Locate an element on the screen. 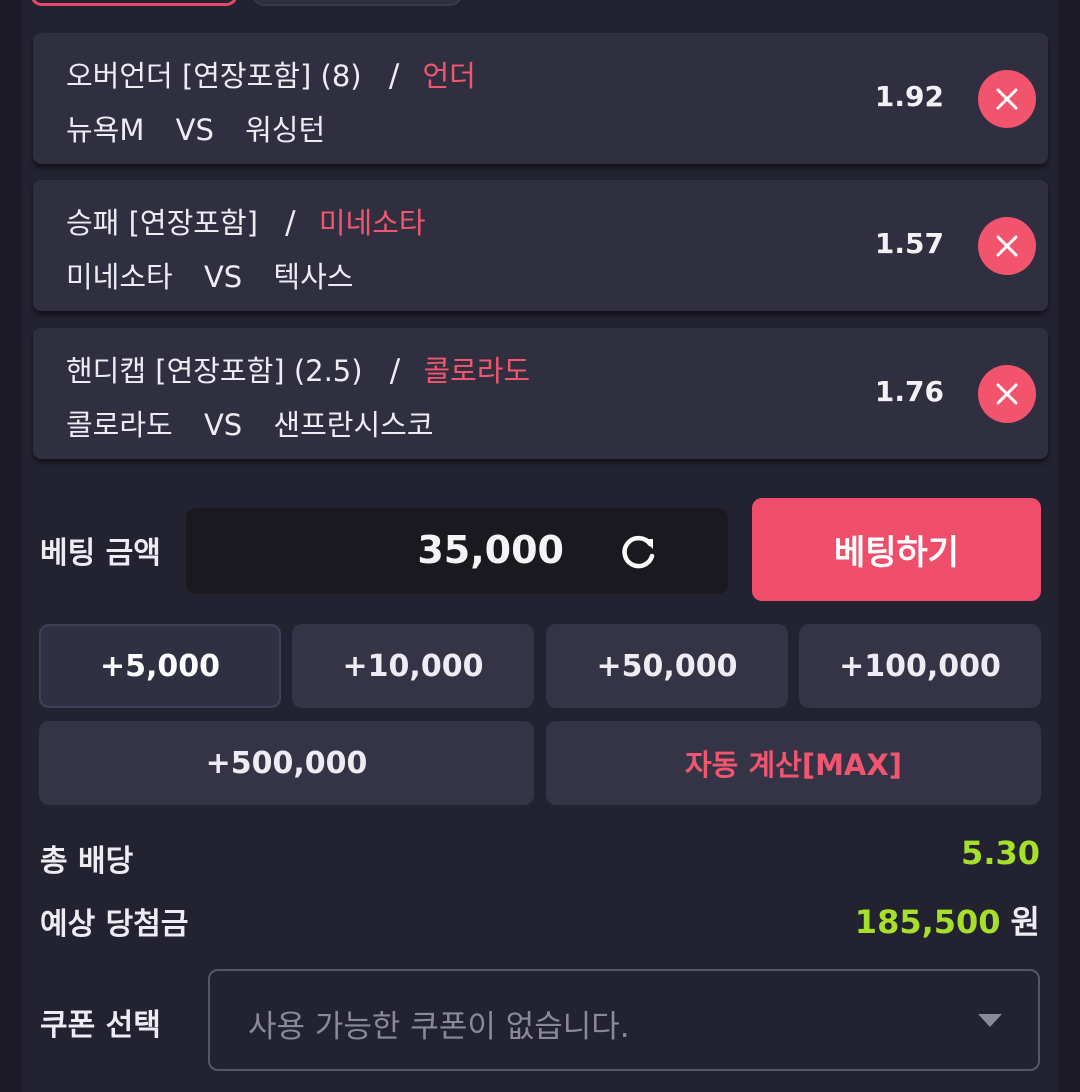  bet-market-line: 핸디캡 [연장포함] (2.5) / 콜로라도 is located at coordinates (298, 369).